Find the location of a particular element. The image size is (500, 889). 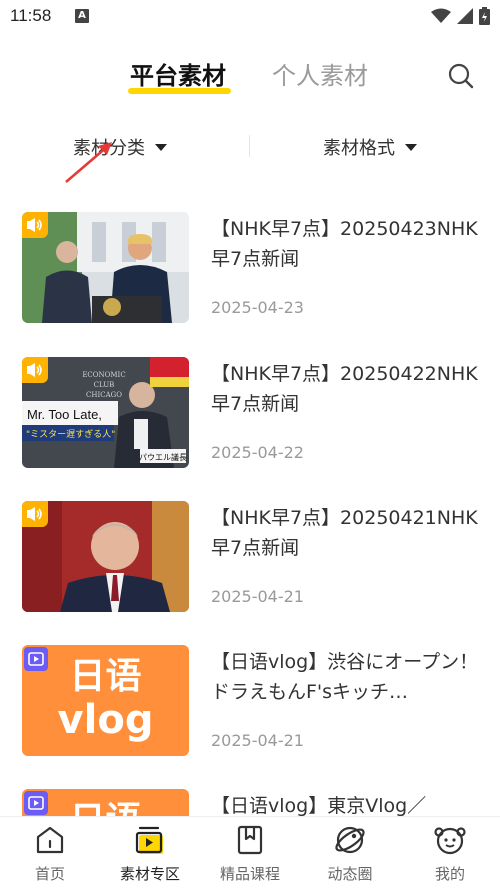

home-icon is located at coordinates (50, 840).